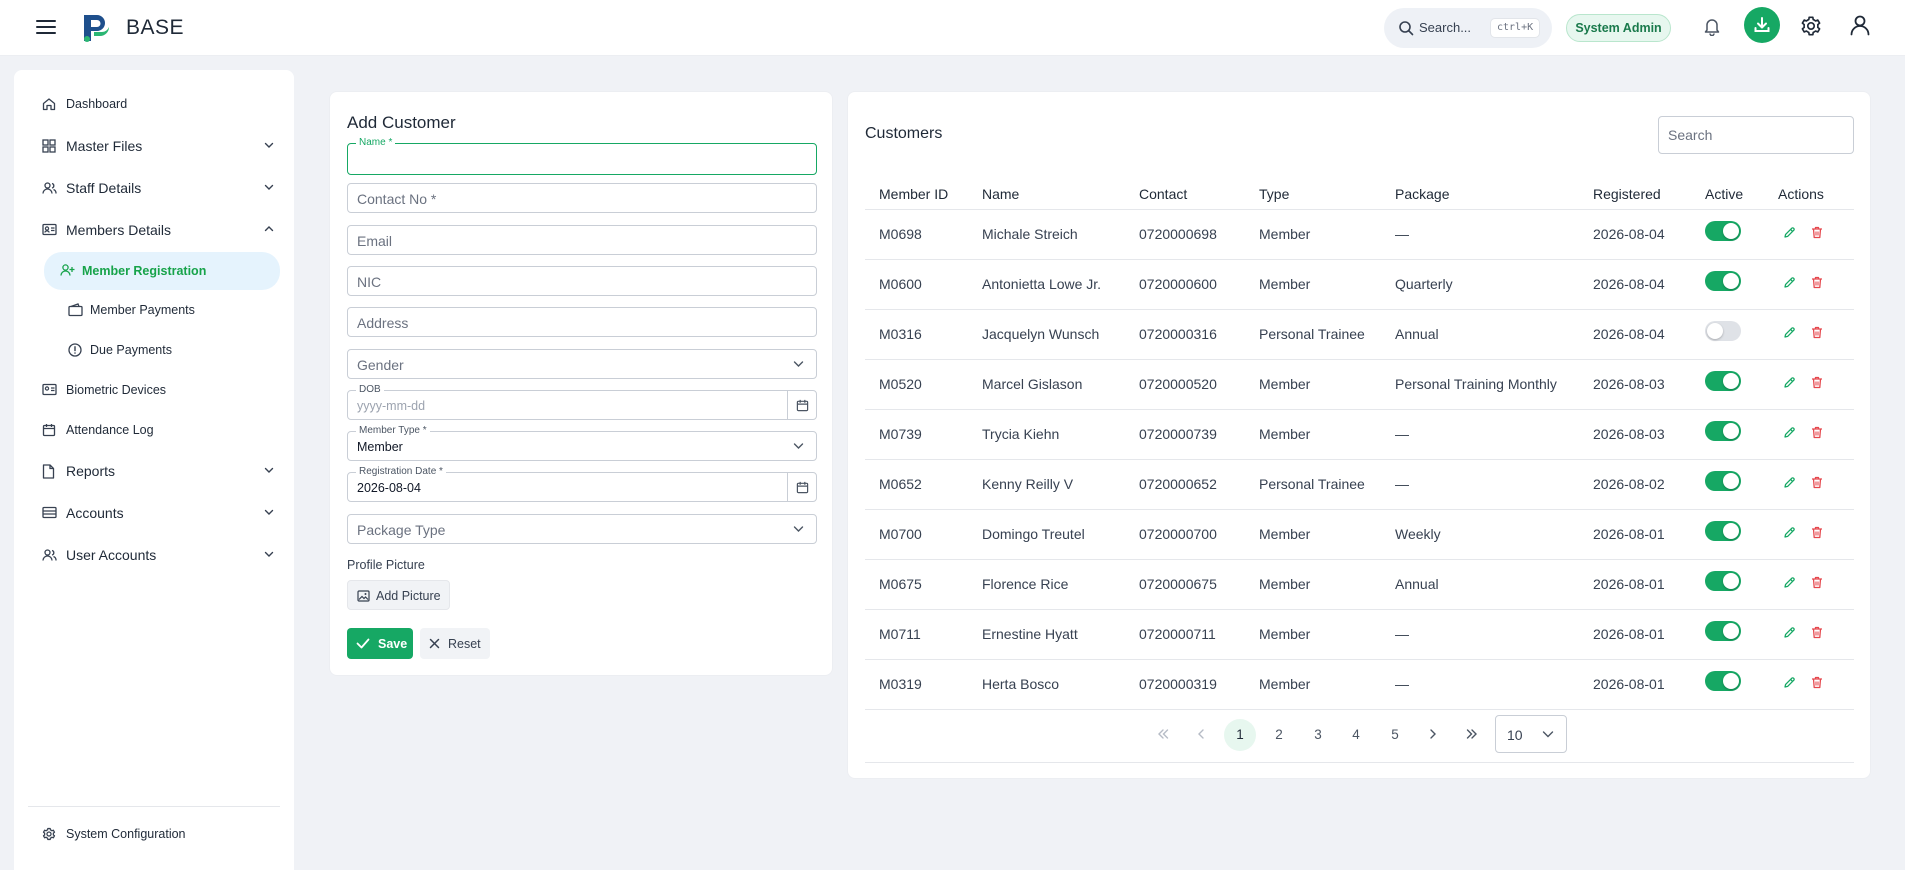 This screenshot has height=870, width=1905. I want to click on table-search-input, so click(1756, 135).